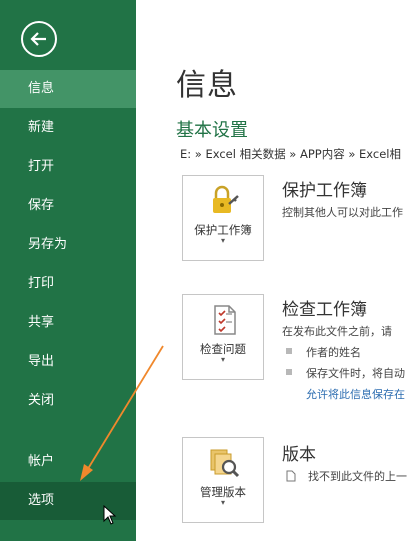 Image resolution: width=408 pixels, height=541 pixels. What do you see at coordinates (68, 89) in the screenshot?
I see `nav-item-info: 信息` at bounding box center [68, 89].